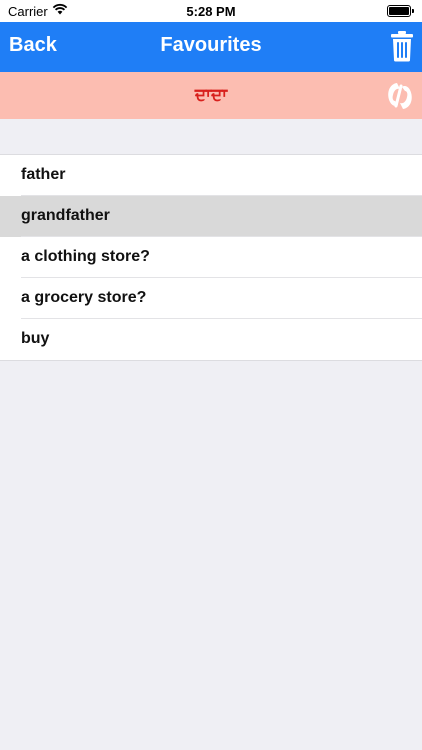  Describe the element at coordinates (85, 256) in the screenshot. I see `list-item-label: a clothing store?` at that location.